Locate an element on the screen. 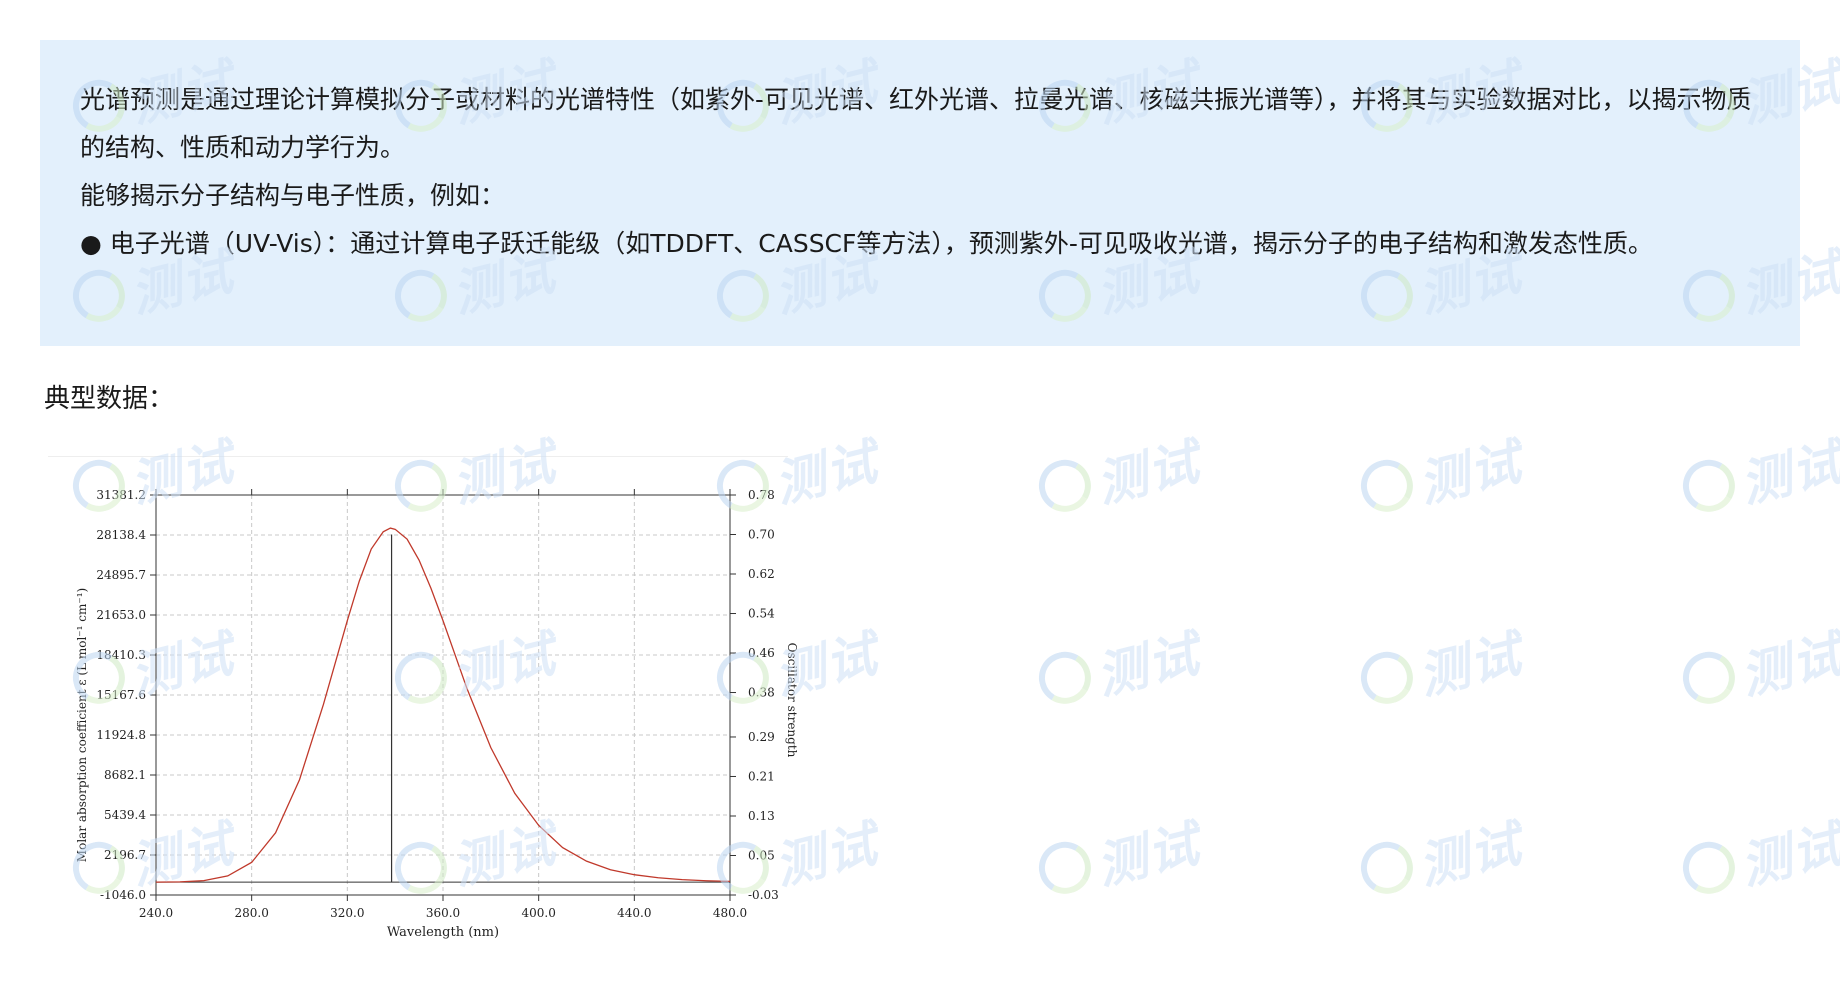  y2-tick-label: 0.70 is located at coordinates (761, 535).